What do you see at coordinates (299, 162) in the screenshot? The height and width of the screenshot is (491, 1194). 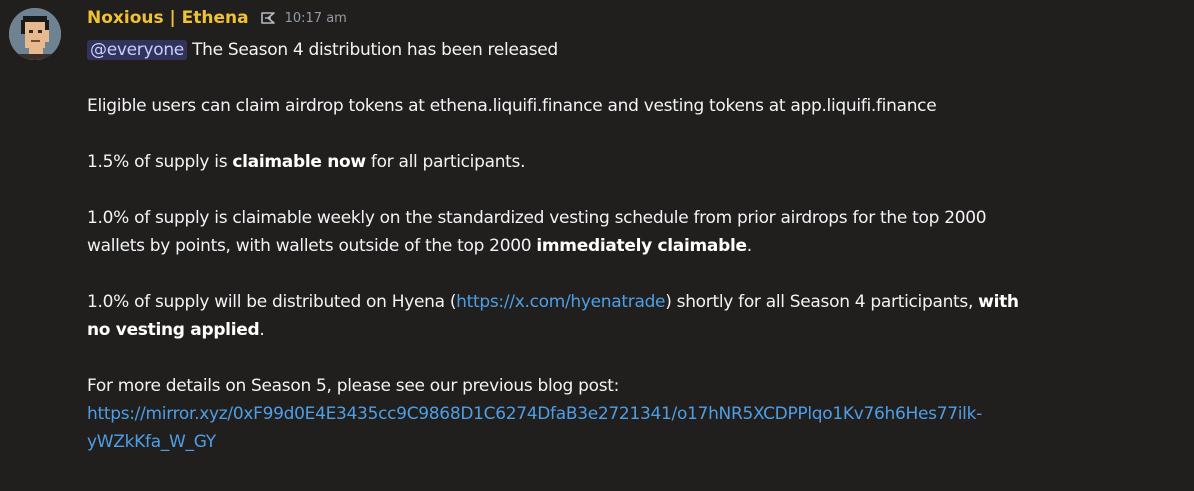 I see `bold-text: claimable now` at bounding box center [299, 162].